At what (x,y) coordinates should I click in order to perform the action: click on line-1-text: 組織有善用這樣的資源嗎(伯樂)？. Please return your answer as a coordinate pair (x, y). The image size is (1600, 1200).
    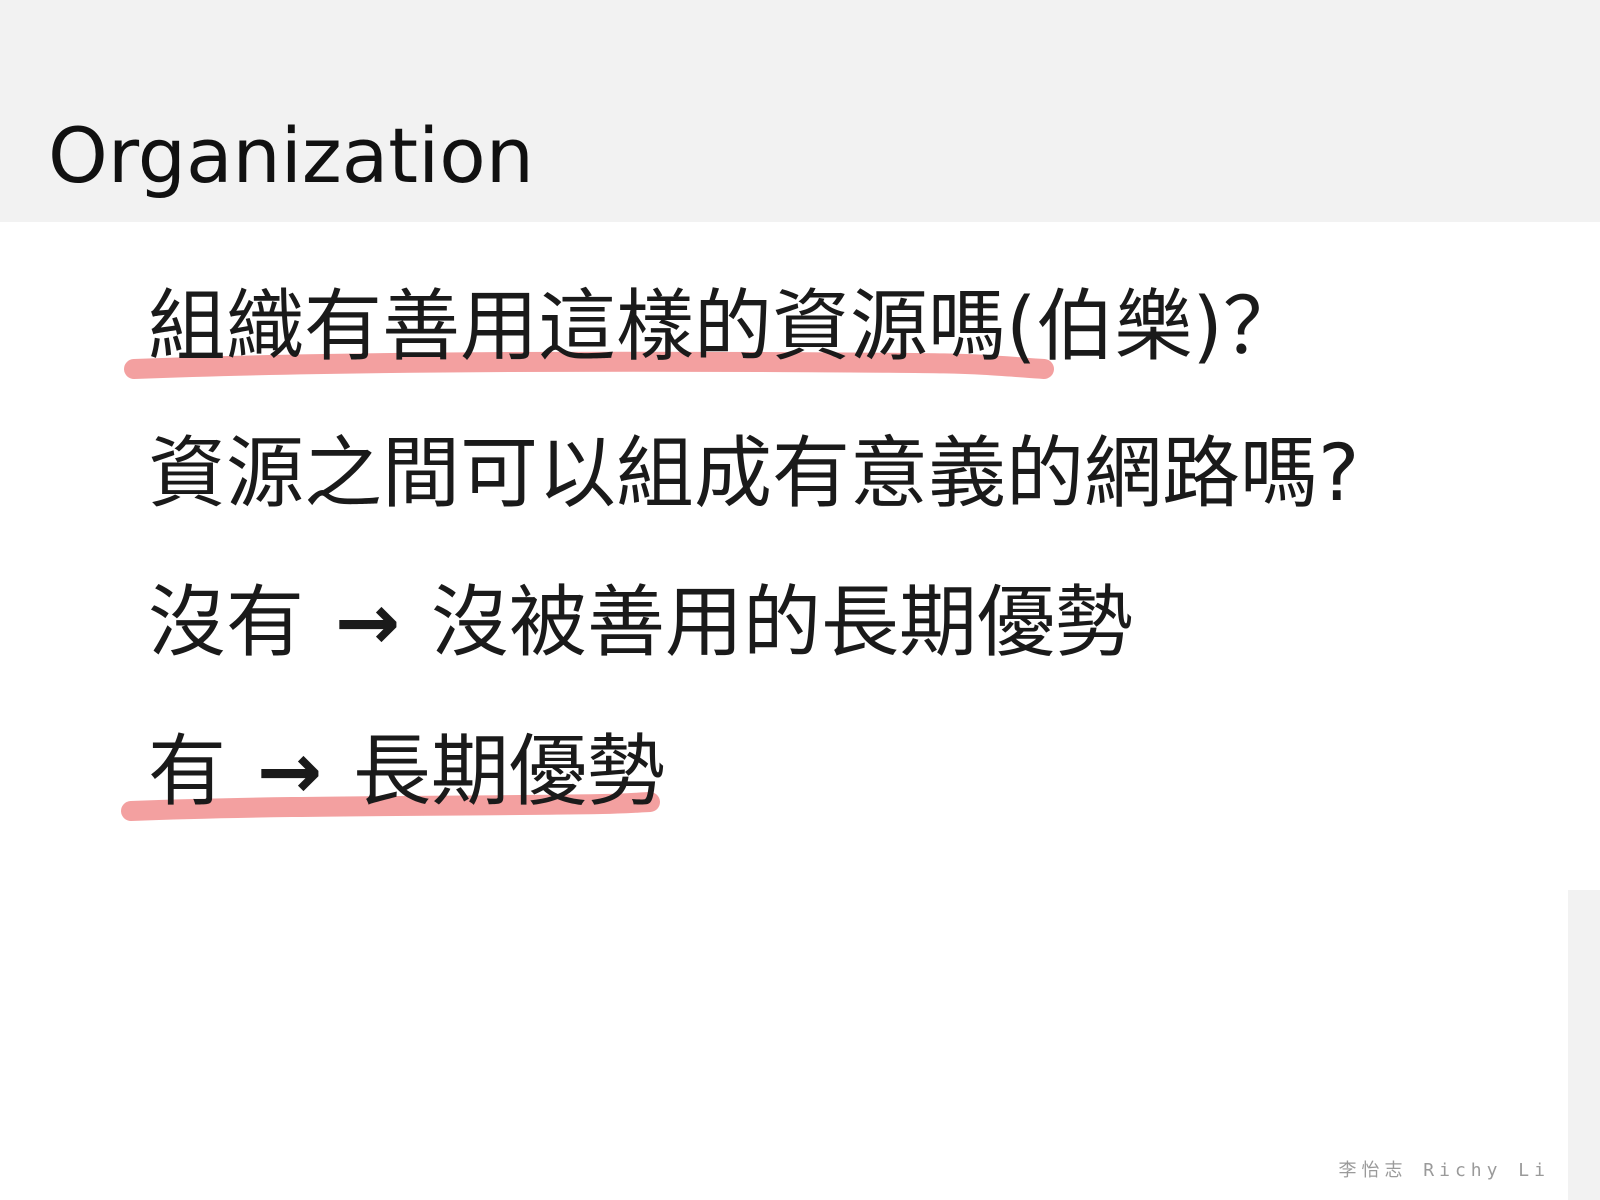
    Looking at the image, I should click on (724, 327).